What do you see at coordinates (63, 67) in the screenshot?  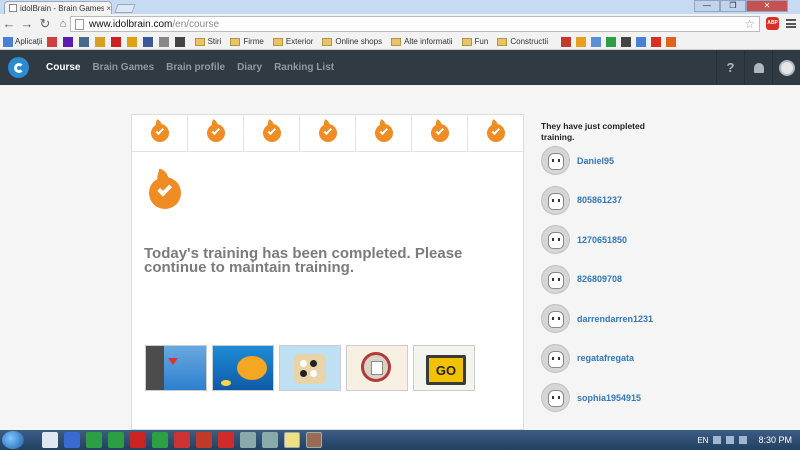 I see `nav-link-course: Course` at bounding box center [63, 67].